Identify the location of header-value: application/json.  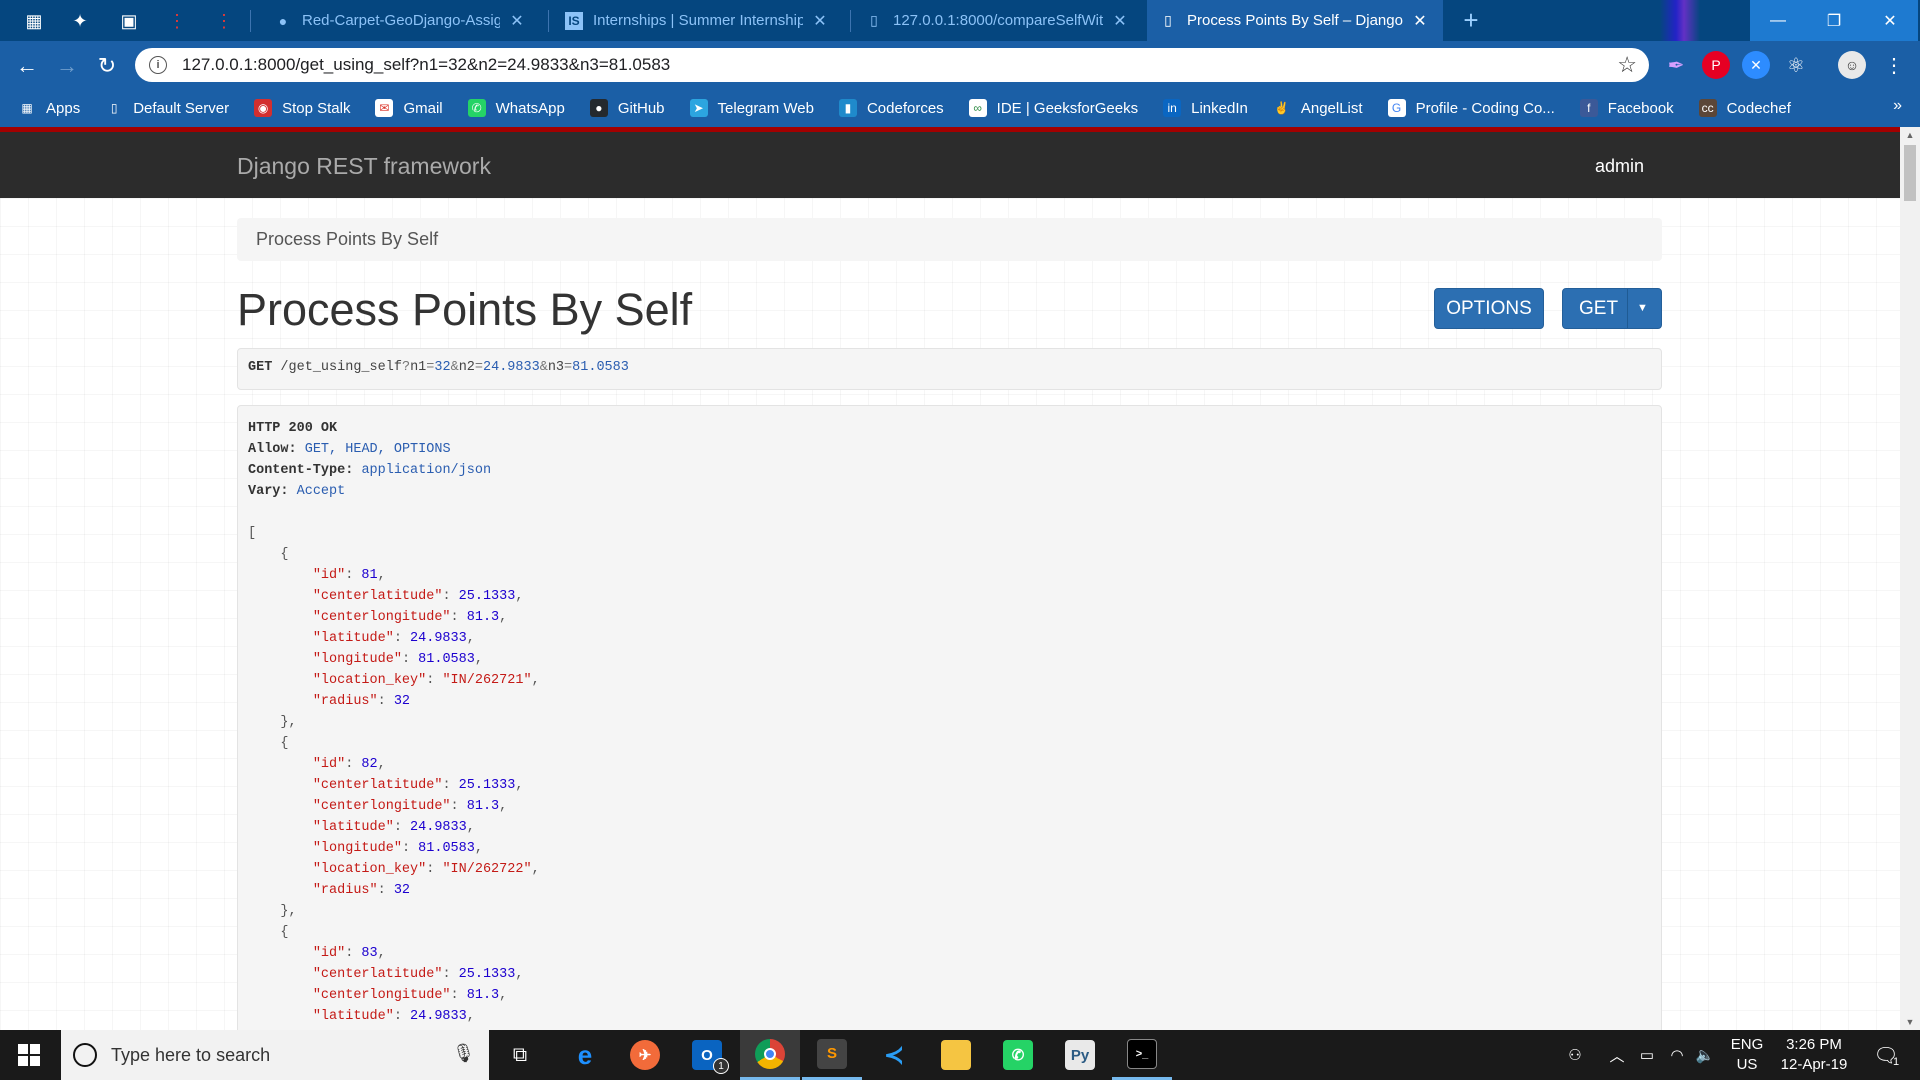
(426, 470).